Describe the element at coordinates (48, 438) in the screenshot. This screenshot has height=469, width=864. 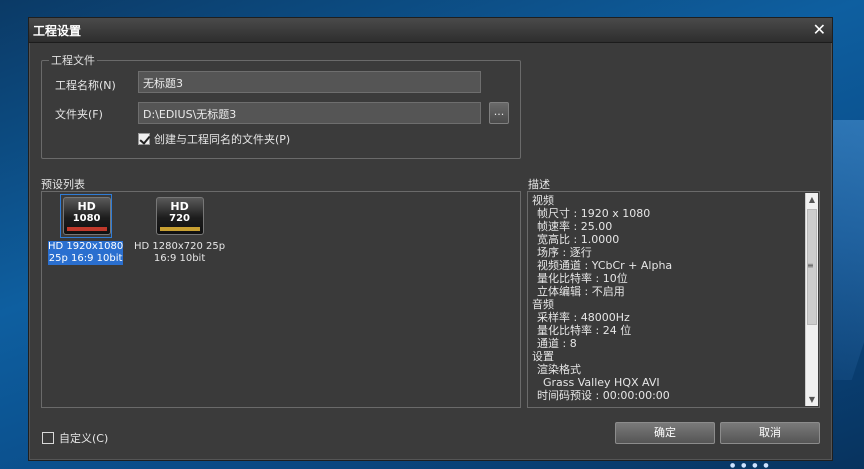
I see `custom-checkbox` at that location.